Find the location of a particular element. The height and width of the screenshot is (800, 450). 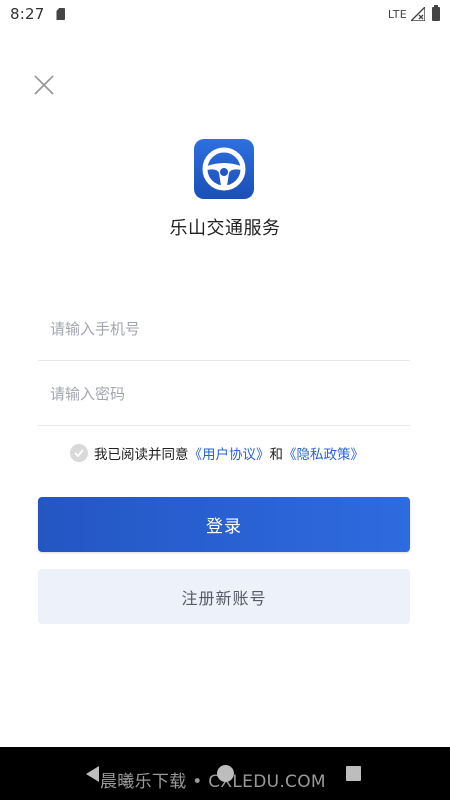

back-icon is located at coordinates (92, 774).